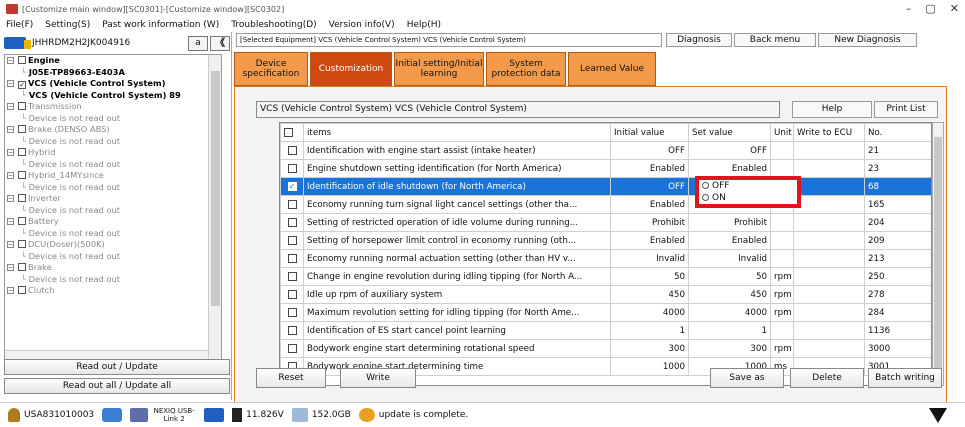 The width and height of the screenshot is (965, 427). I want to click on delete-button: Delete, so click(827, 378).